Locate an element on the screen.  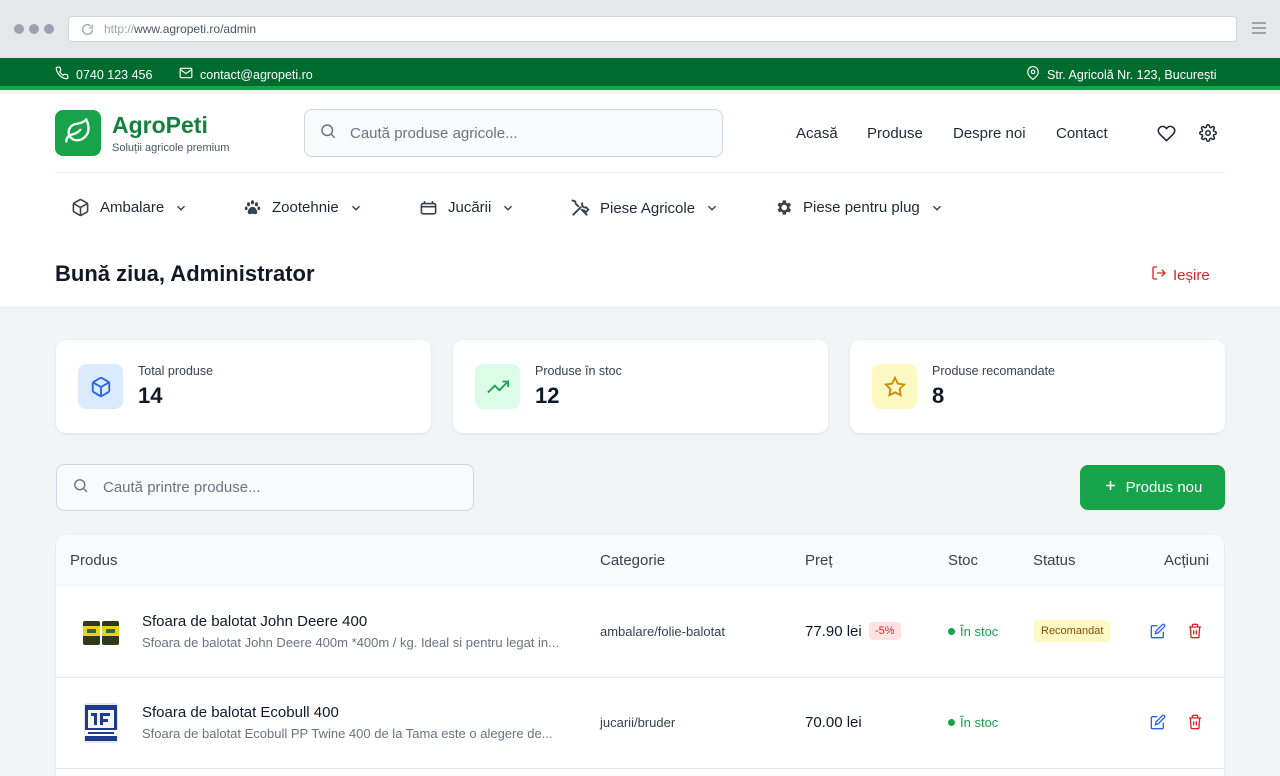
new-product-button: Produs nou is located at coordinates (1152, 487).